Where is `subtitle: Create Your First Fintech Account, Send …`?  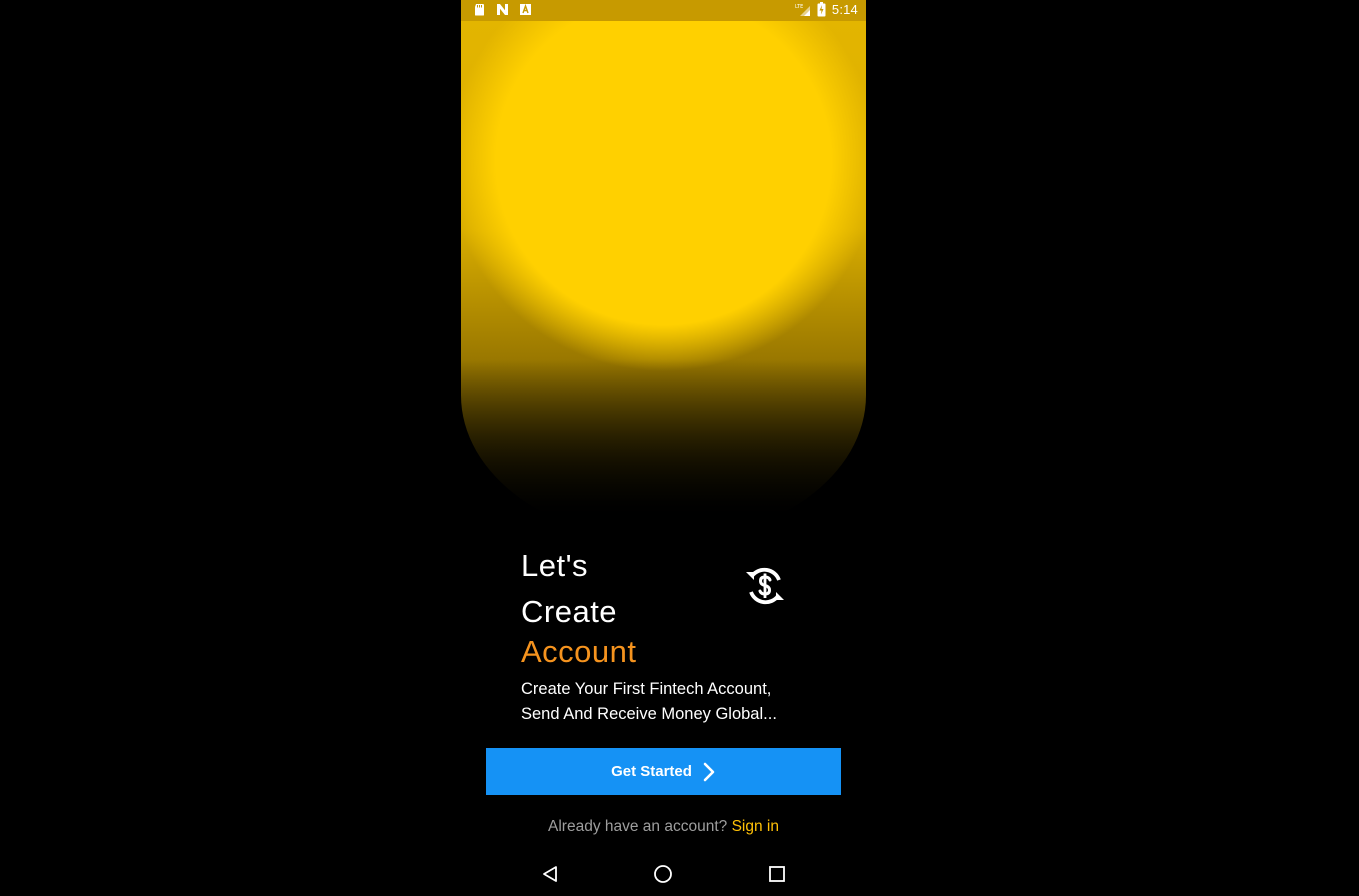 subtitle: Create Your First Fintech Account, Send … is located at coordinates (671, 702).